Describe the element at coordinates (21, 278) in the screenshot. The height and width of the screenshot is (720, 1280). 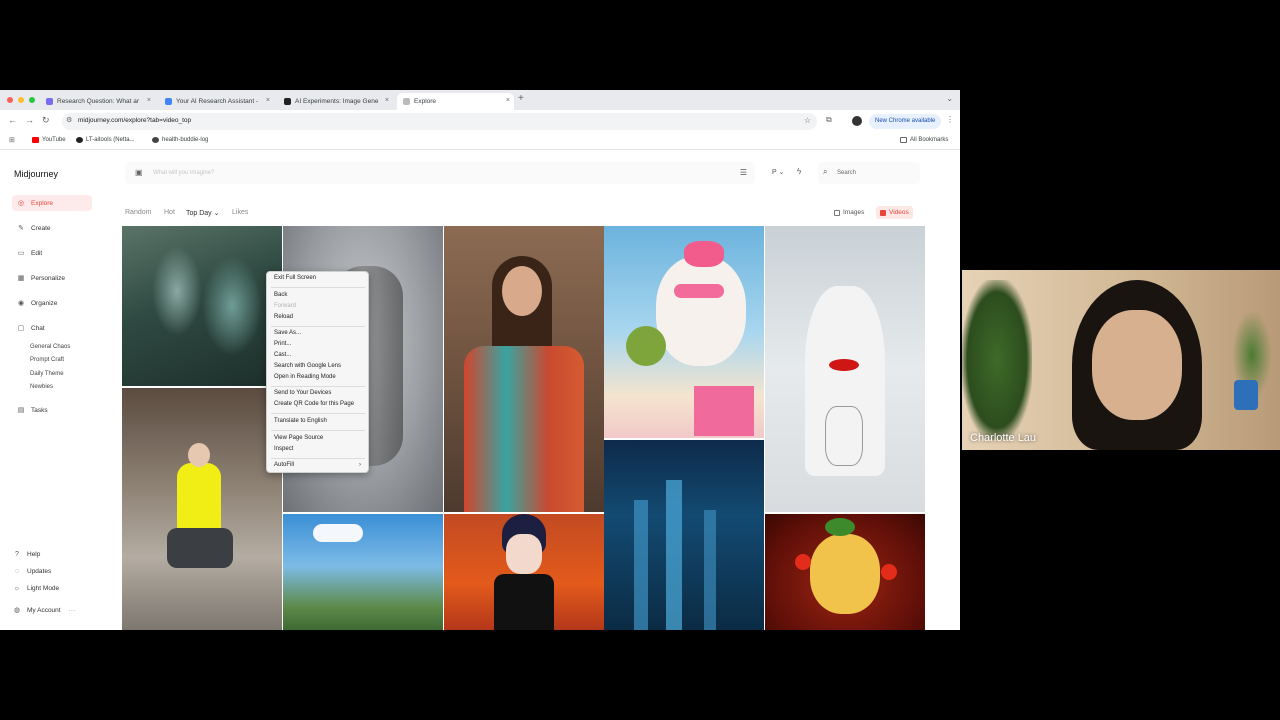
I see `personalize-icon: ▦` at that location.